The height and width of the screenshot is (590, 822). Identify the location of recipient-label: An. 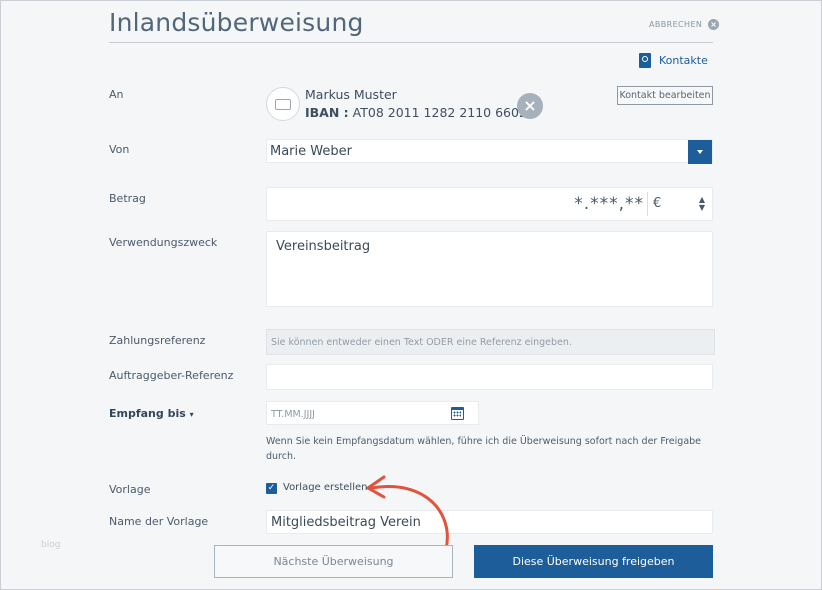
(116, 94).